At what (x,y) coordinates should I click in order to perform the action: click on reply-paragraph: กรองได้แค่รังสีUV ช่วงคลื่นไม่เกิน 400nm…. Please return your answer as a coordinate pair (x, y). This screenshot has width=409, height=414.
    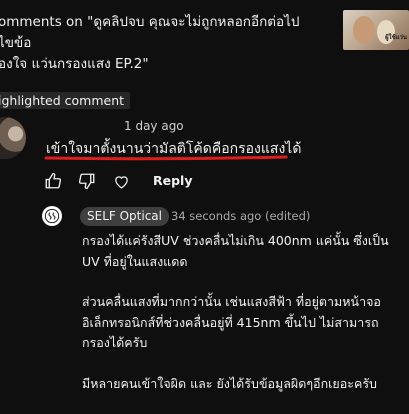
    Looking at the image, I should click on (235, 251).